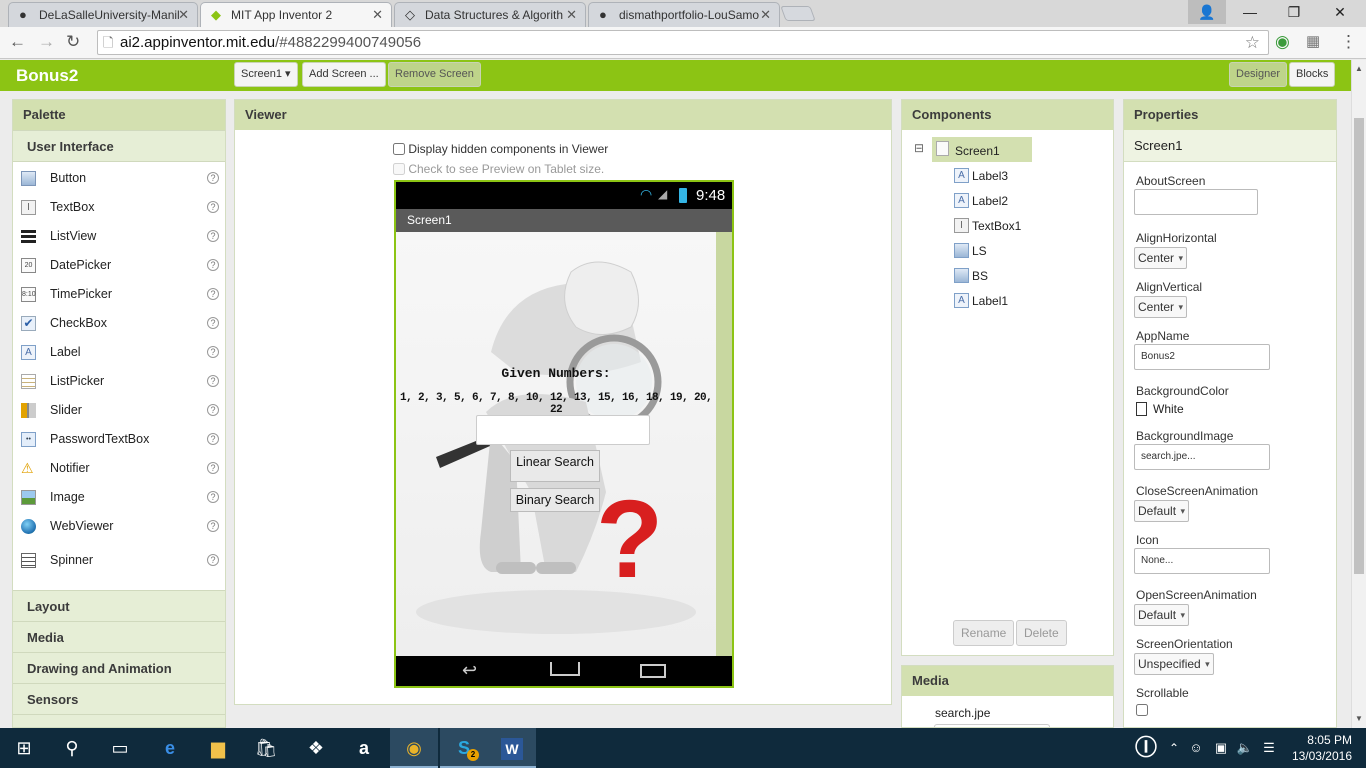  What do you see at coordinates (1141, 409) in the screenshot?
I see `color-swatch` at bounding box center [1141, 409].